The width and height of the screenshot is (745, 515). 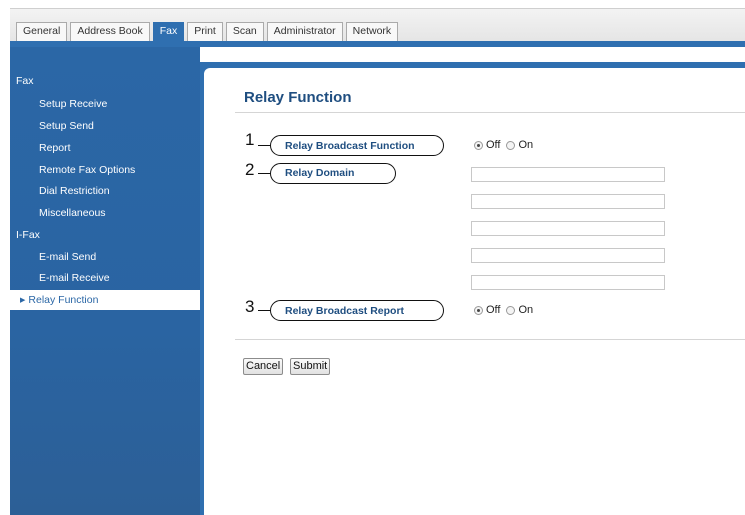 I want to click on relay-broadcast-report-on-radio, so click(x=511, y=310).